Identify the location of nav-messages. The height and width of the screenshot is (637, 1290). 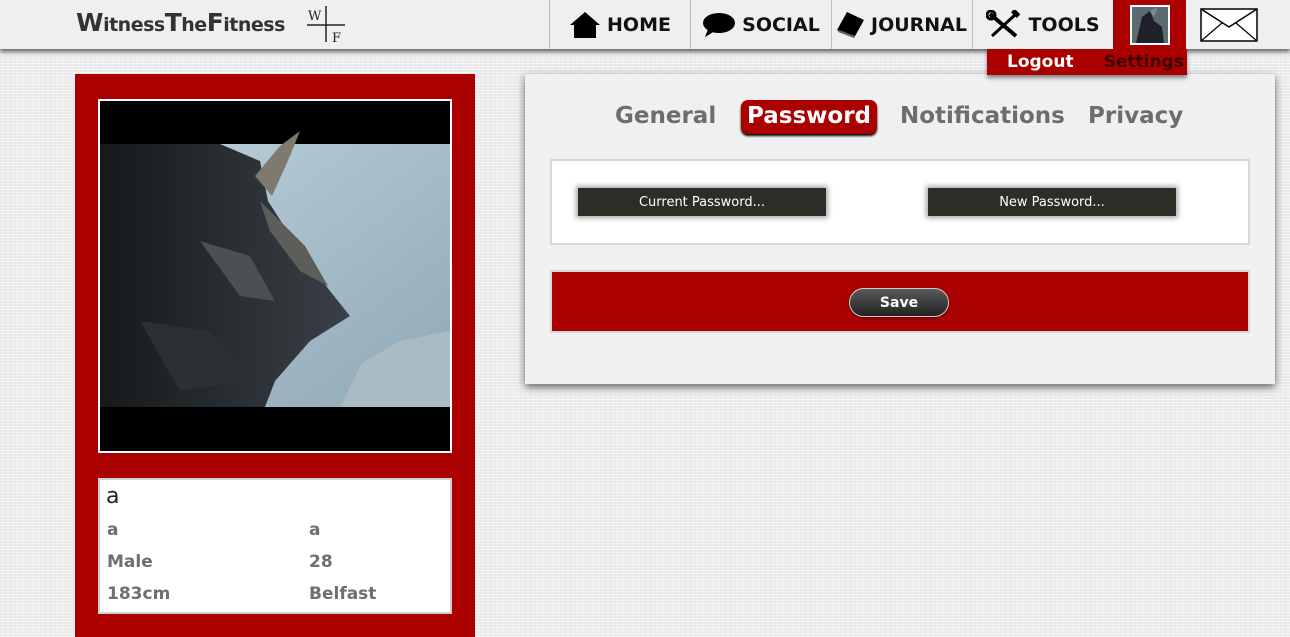
(1228, 24).